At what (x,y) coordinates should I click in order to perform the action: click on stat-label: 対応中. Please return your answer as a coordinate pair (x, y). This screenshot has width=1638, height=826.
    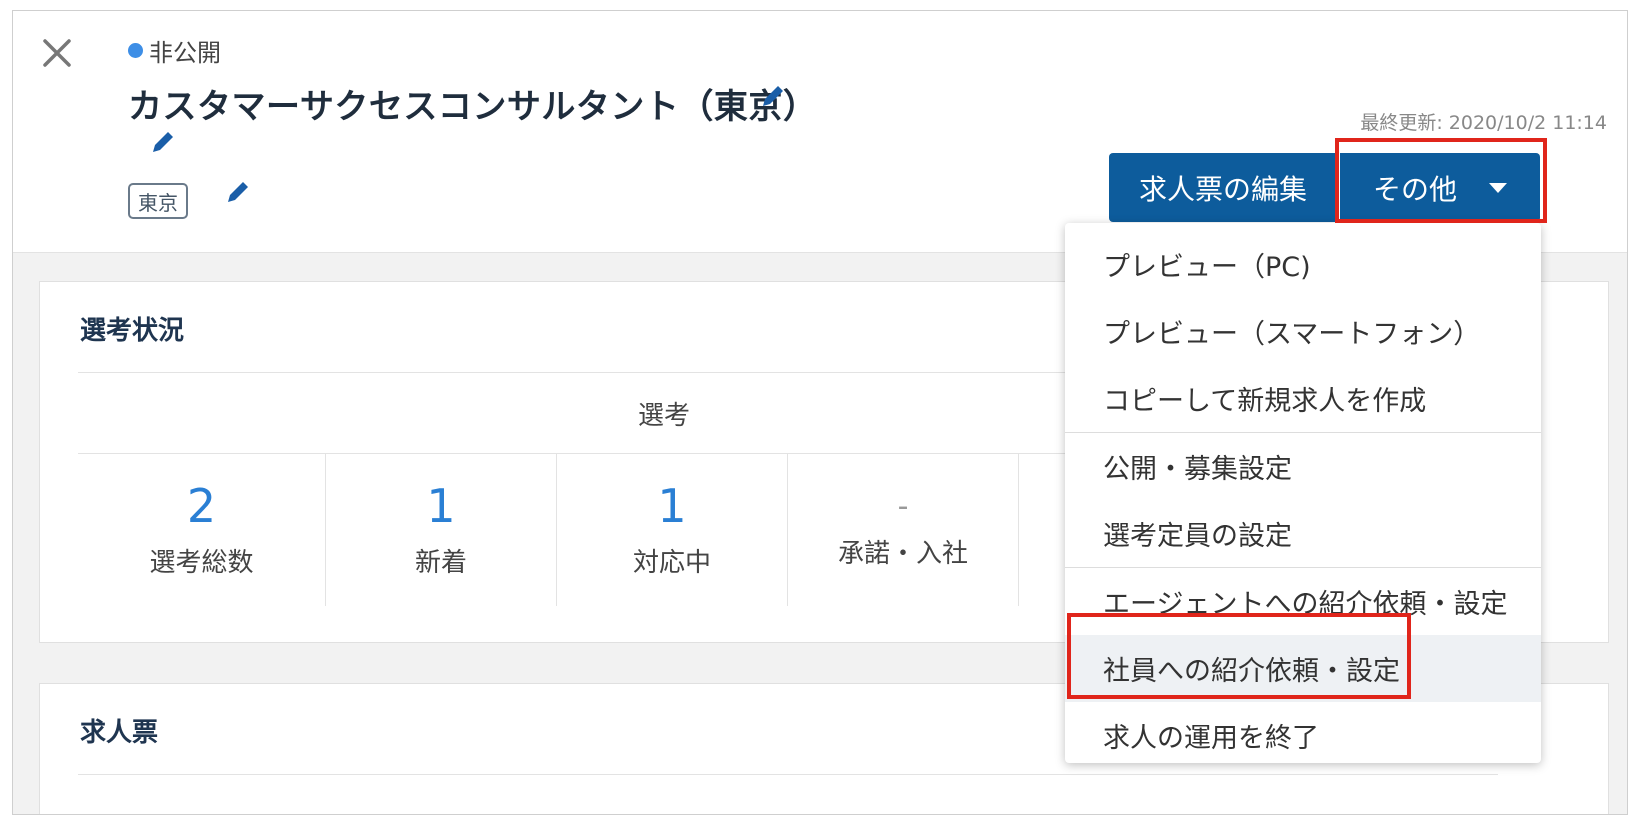
    Looking at the image, I should click on (671, 562).